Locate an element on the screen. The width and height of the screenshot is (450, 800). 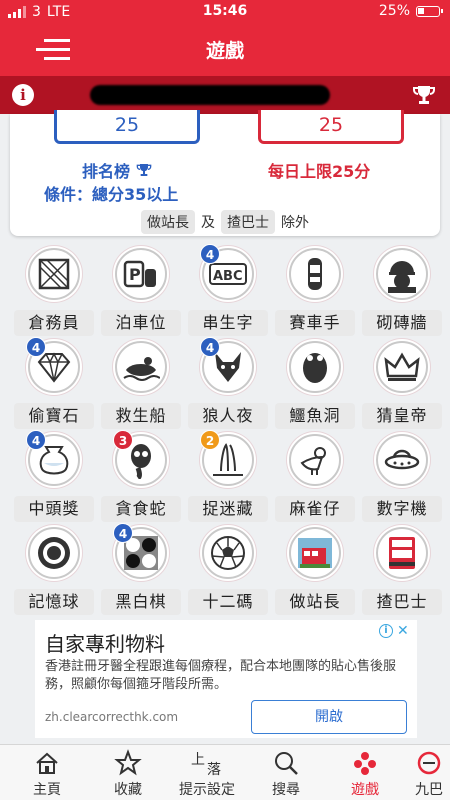
ad-info-icon: i is located at coordinates (386, 631).